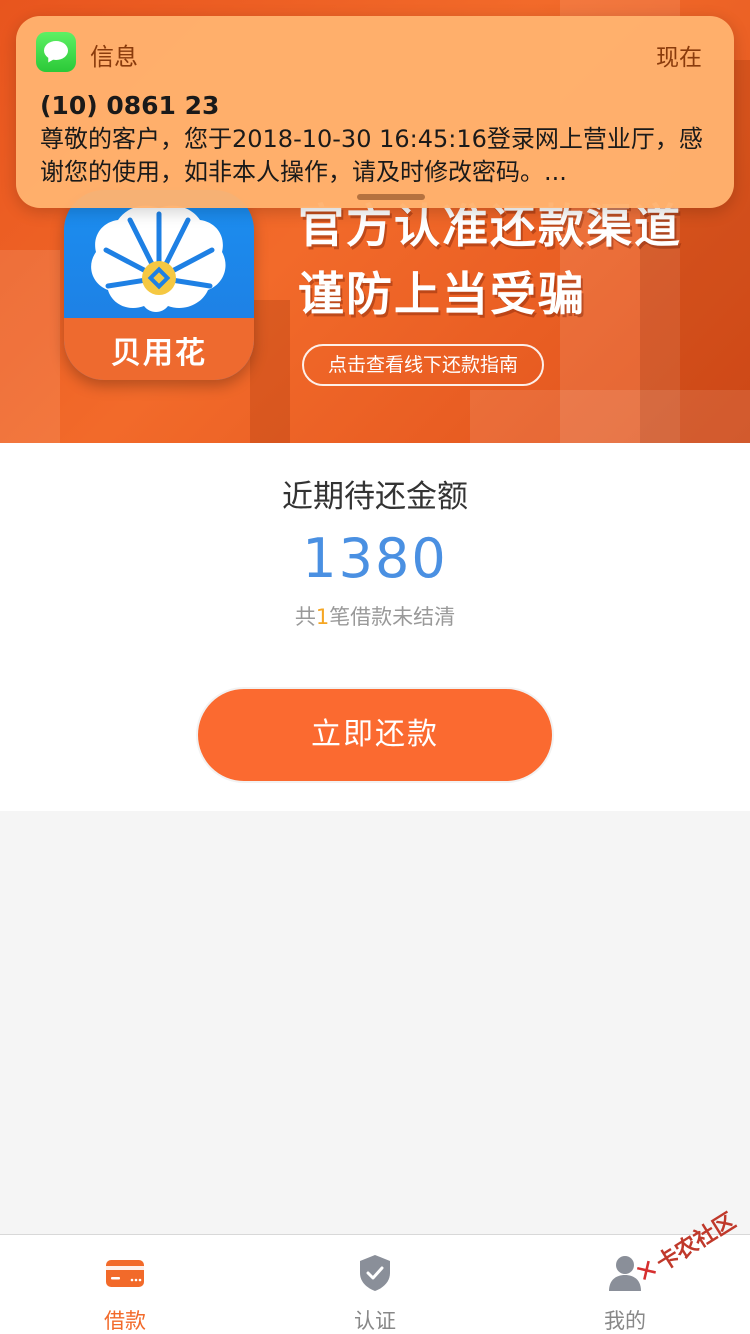 Image resolution: width=750 pixels, height=1334 pixels. What do you see at coordinates (125, 1321) in the screenshot?
I see `tab-loan-label: 借款` at bounding box center [125, 1321].